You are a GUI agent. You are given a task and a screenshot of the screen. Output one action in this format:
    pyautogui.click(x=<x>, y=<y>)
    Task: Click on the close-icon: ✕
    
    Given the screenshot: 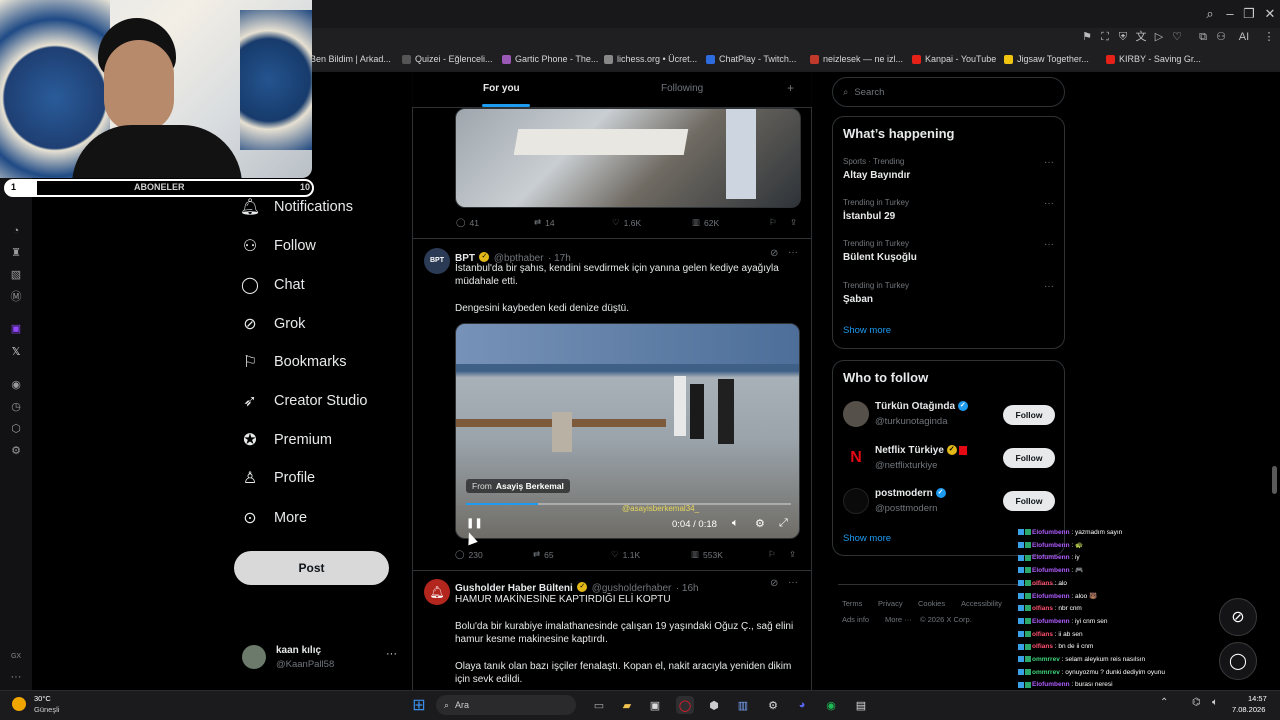 What is the action you would take?
    pyautogui.click(x=1270, y=14)
    